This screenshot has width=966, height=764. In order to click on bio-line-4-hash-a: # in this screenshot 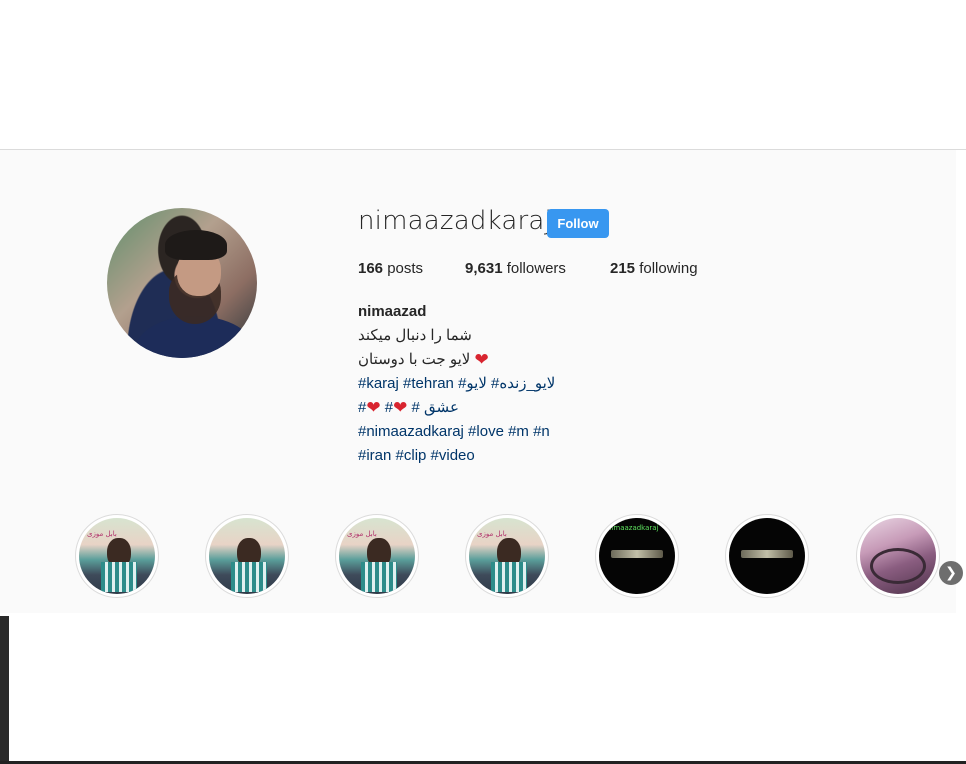, I will do `click(362, 407)`.